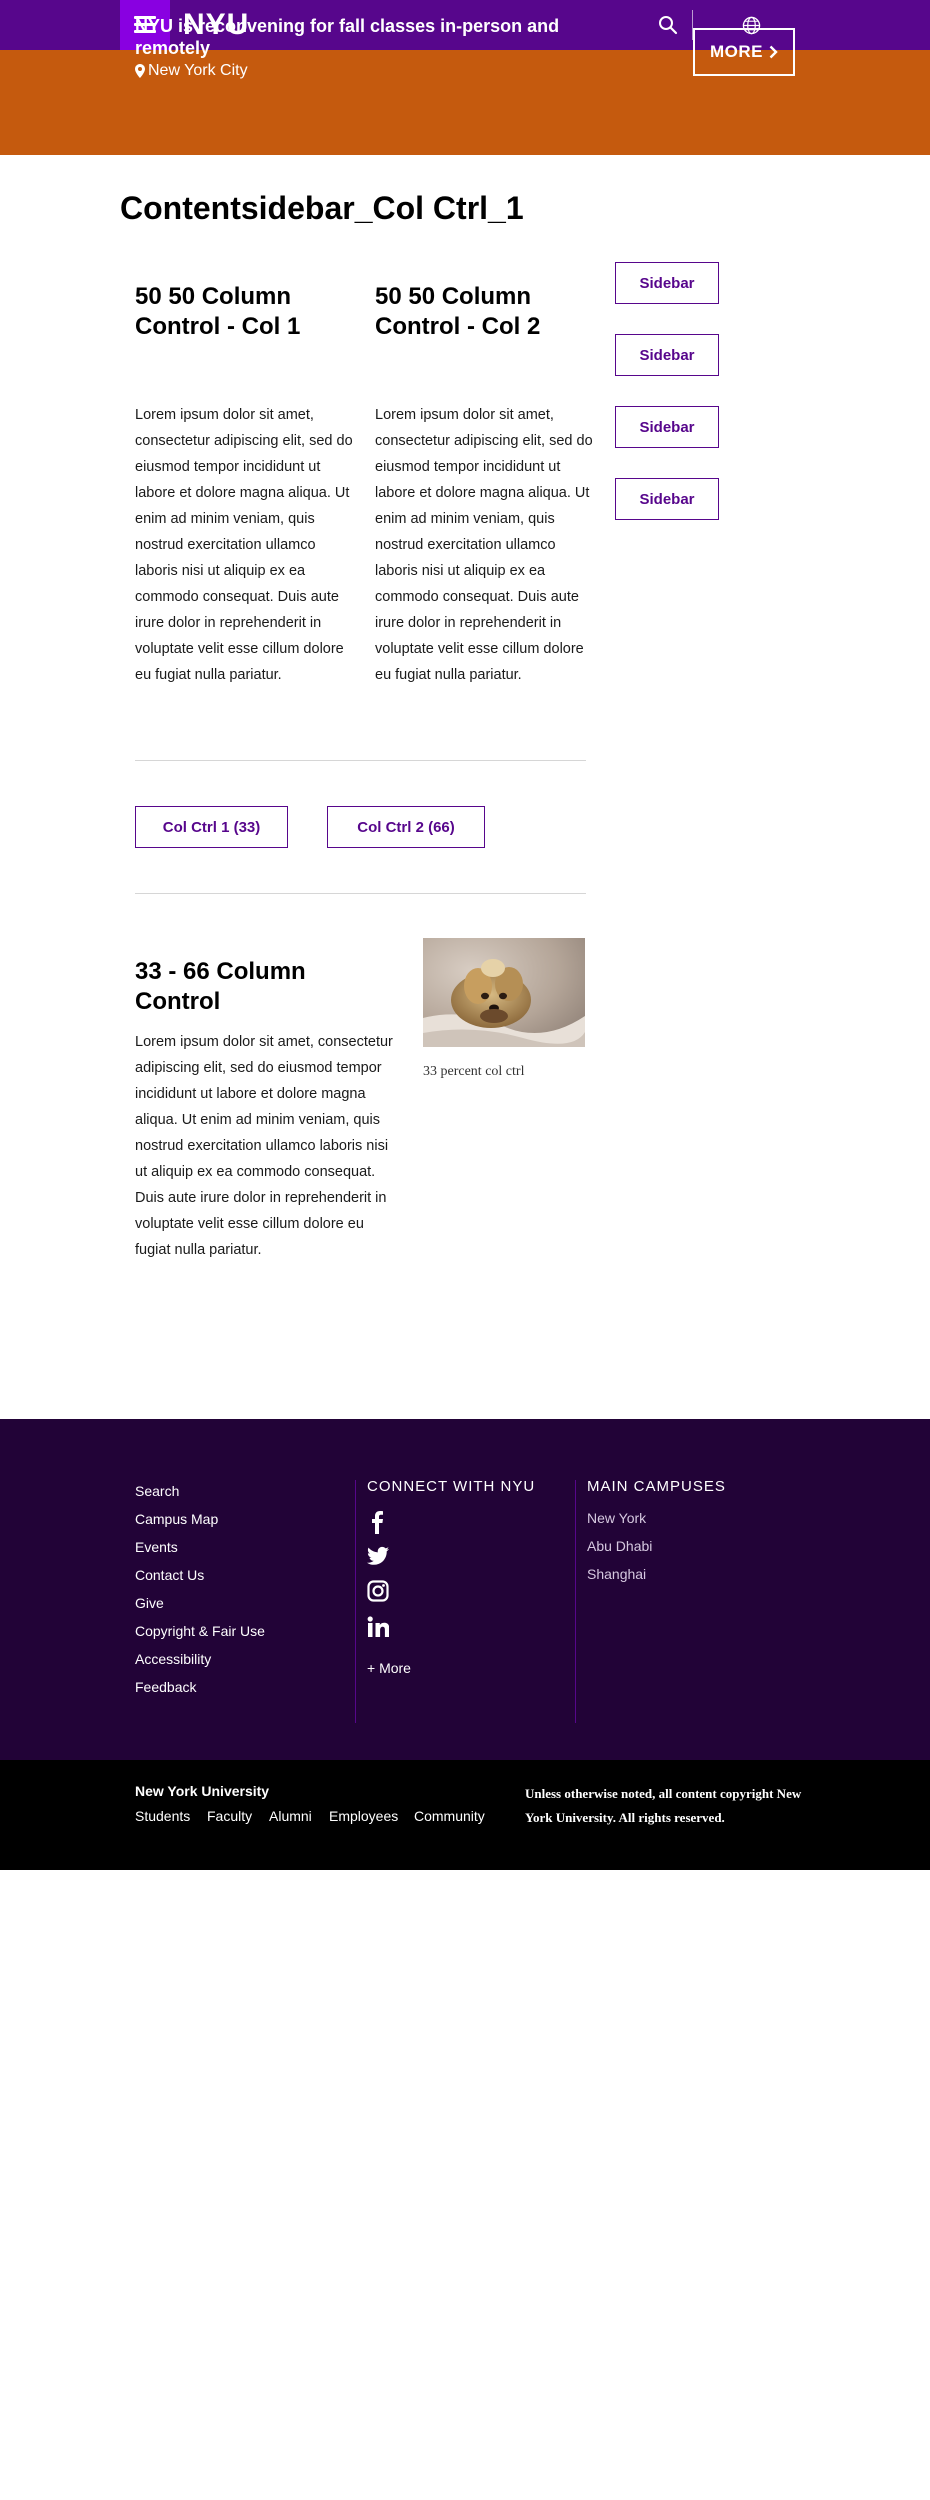 This screenshot has height=2500, width=930. I want to click on facebook-icon, so click(378, 1522).